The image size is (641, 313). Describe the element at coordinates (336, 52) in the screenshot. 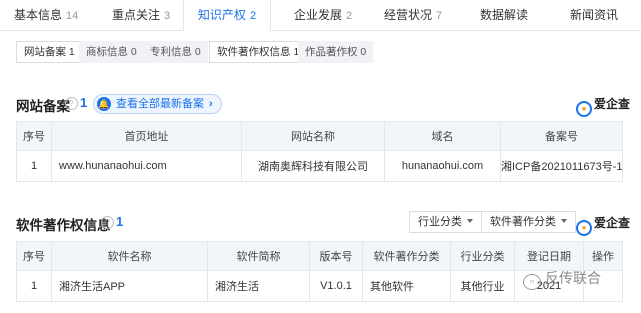

I see `chip-works-copyright: 作品著作权 0` at that location.